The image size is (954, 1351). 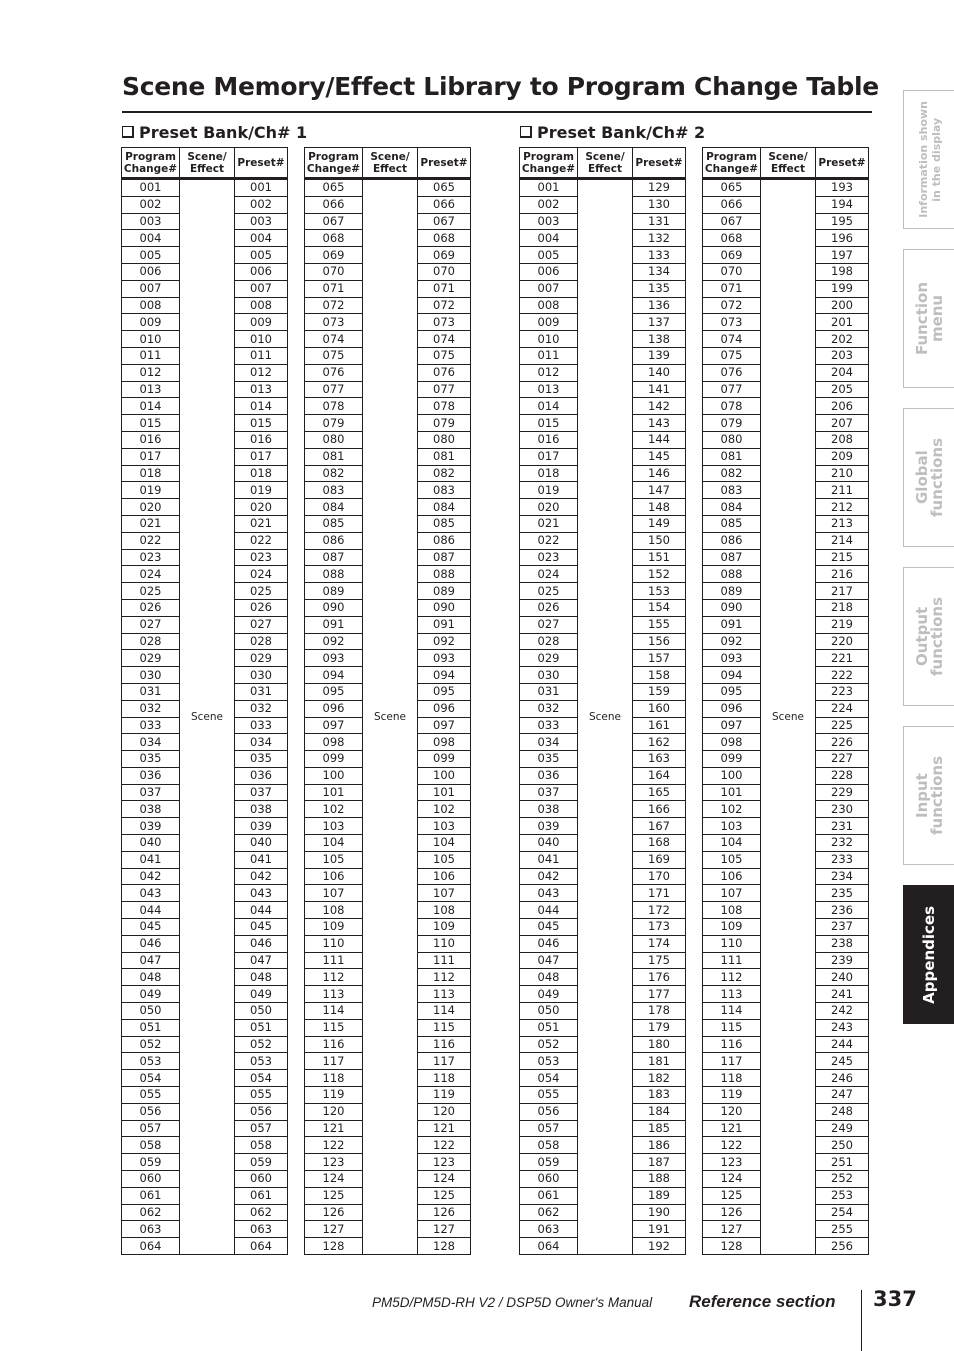 What do you see at coordinates (333, 775) in the screenshot?
I see `program-change-cell: 100` at bounding box center [333, 775].